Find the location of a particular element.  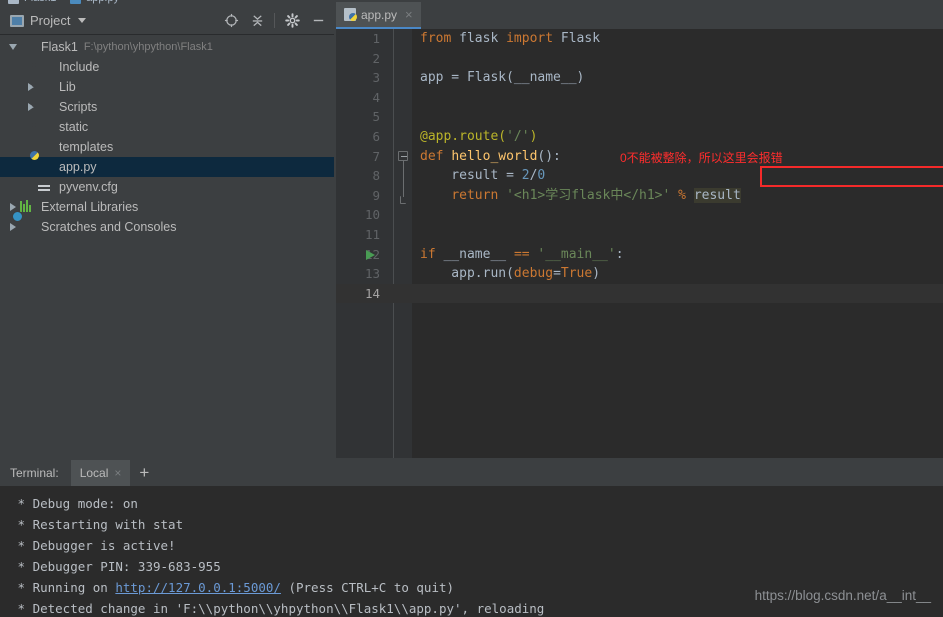

watermark: https://blog.csdn.net/a__int__ is located at coordinates (842, 595).